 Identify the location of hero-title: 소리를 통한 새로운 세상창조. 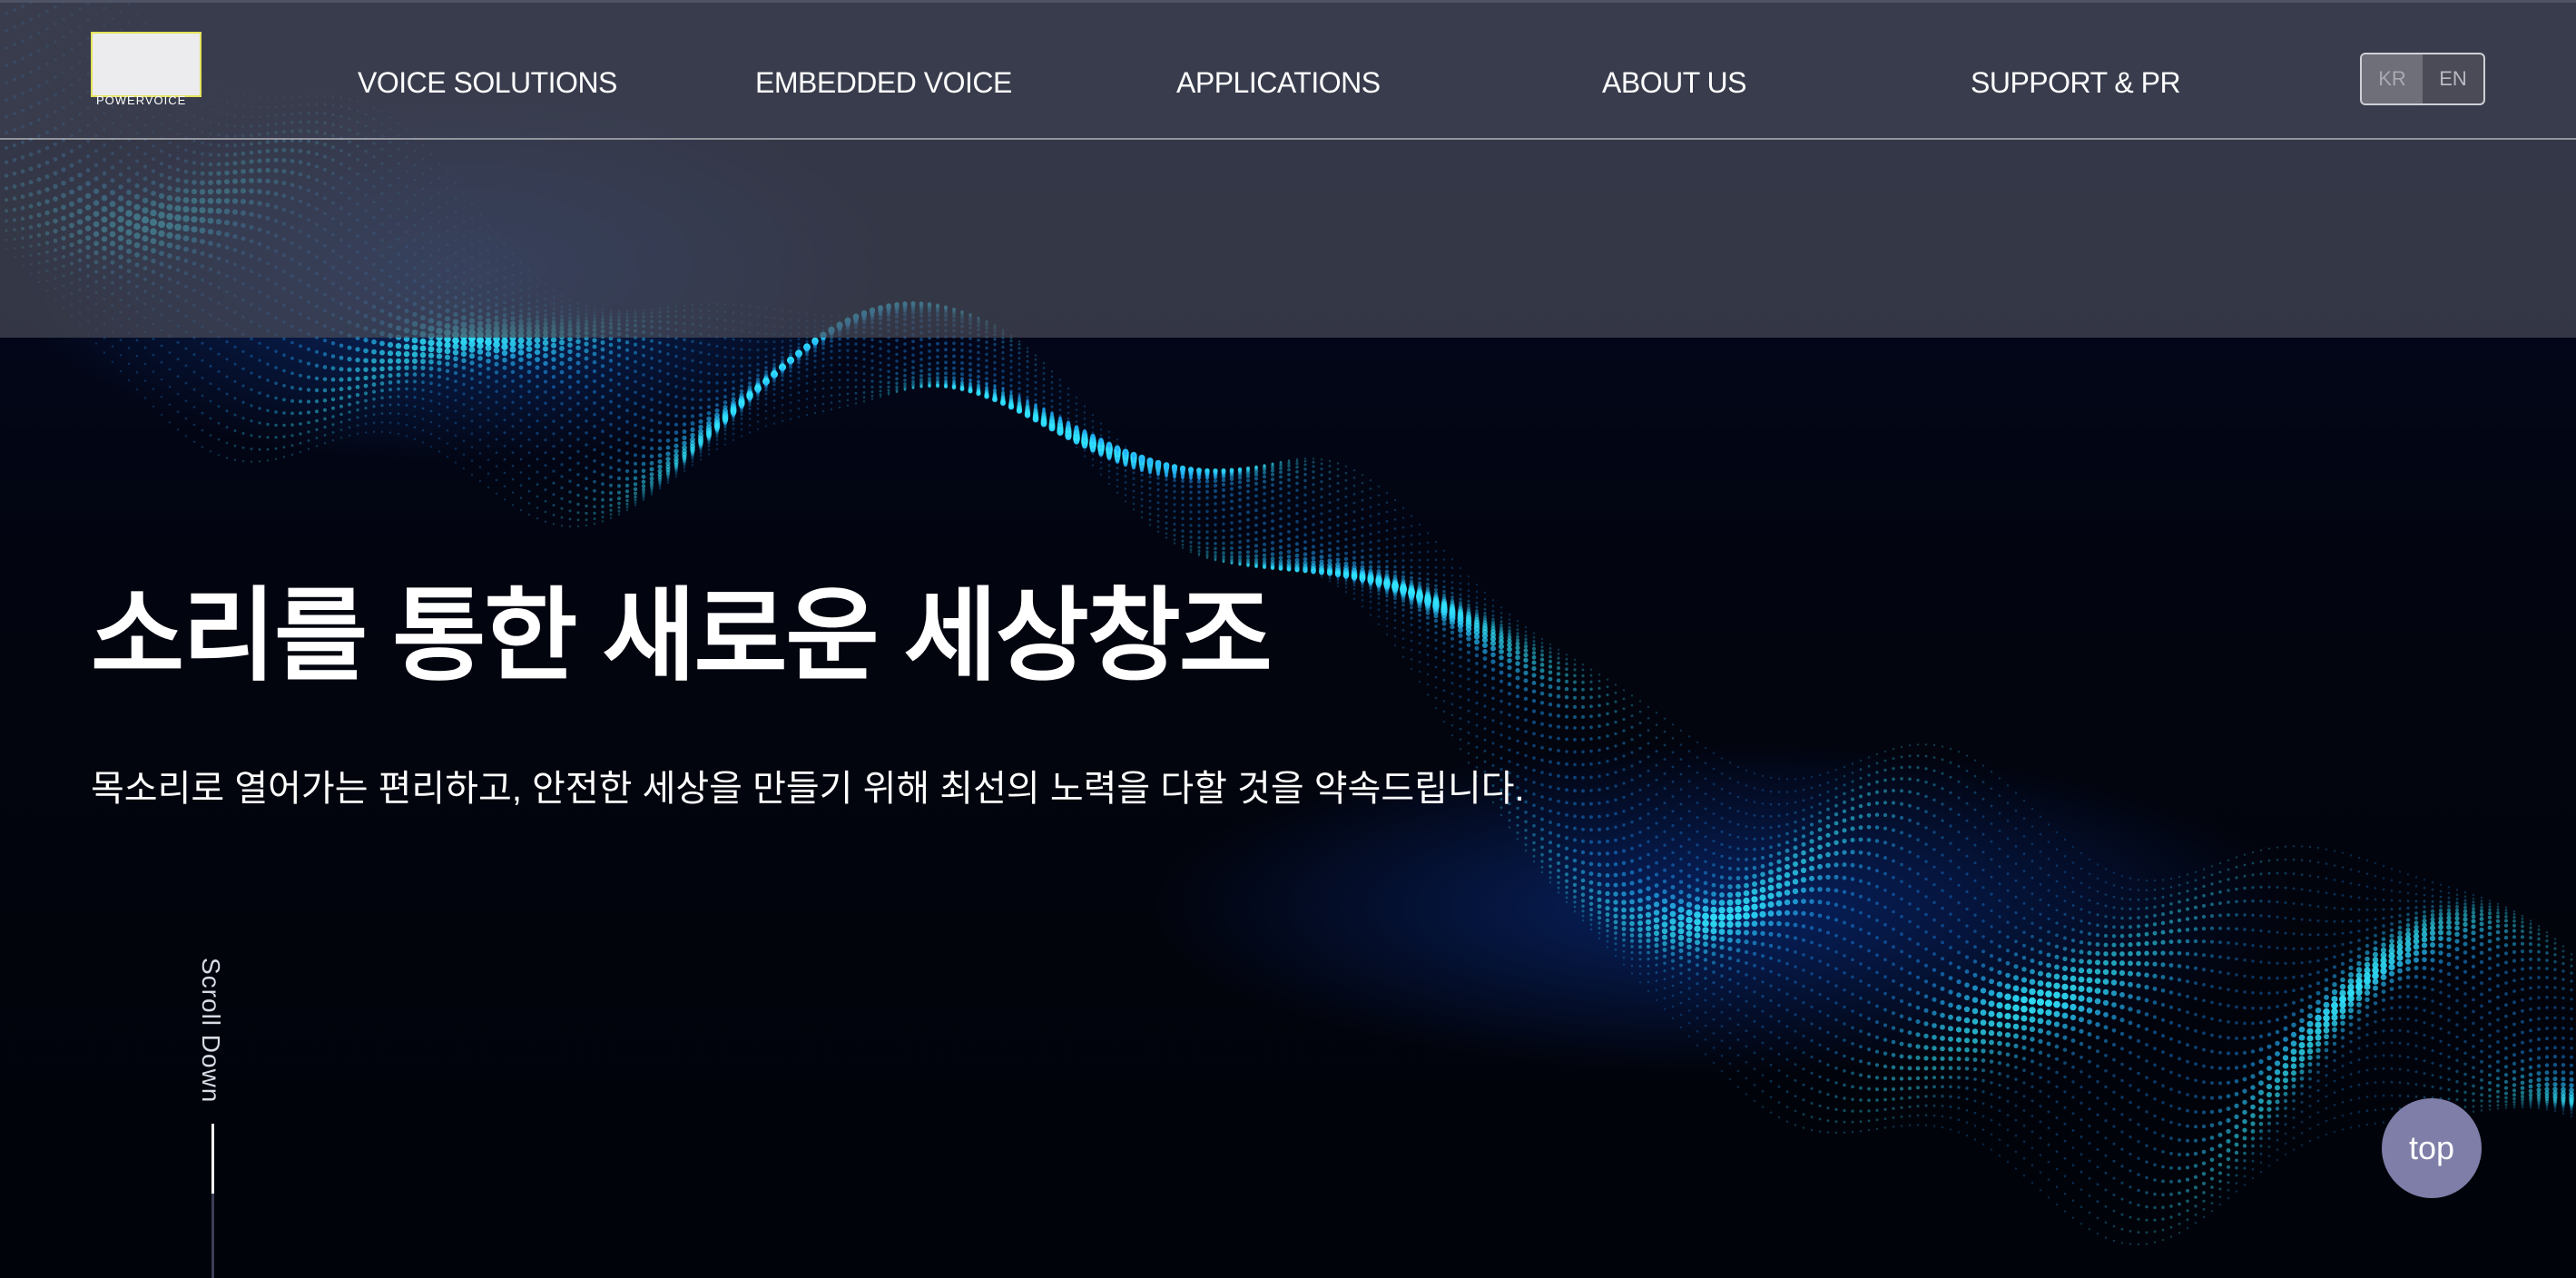
(682, 636).